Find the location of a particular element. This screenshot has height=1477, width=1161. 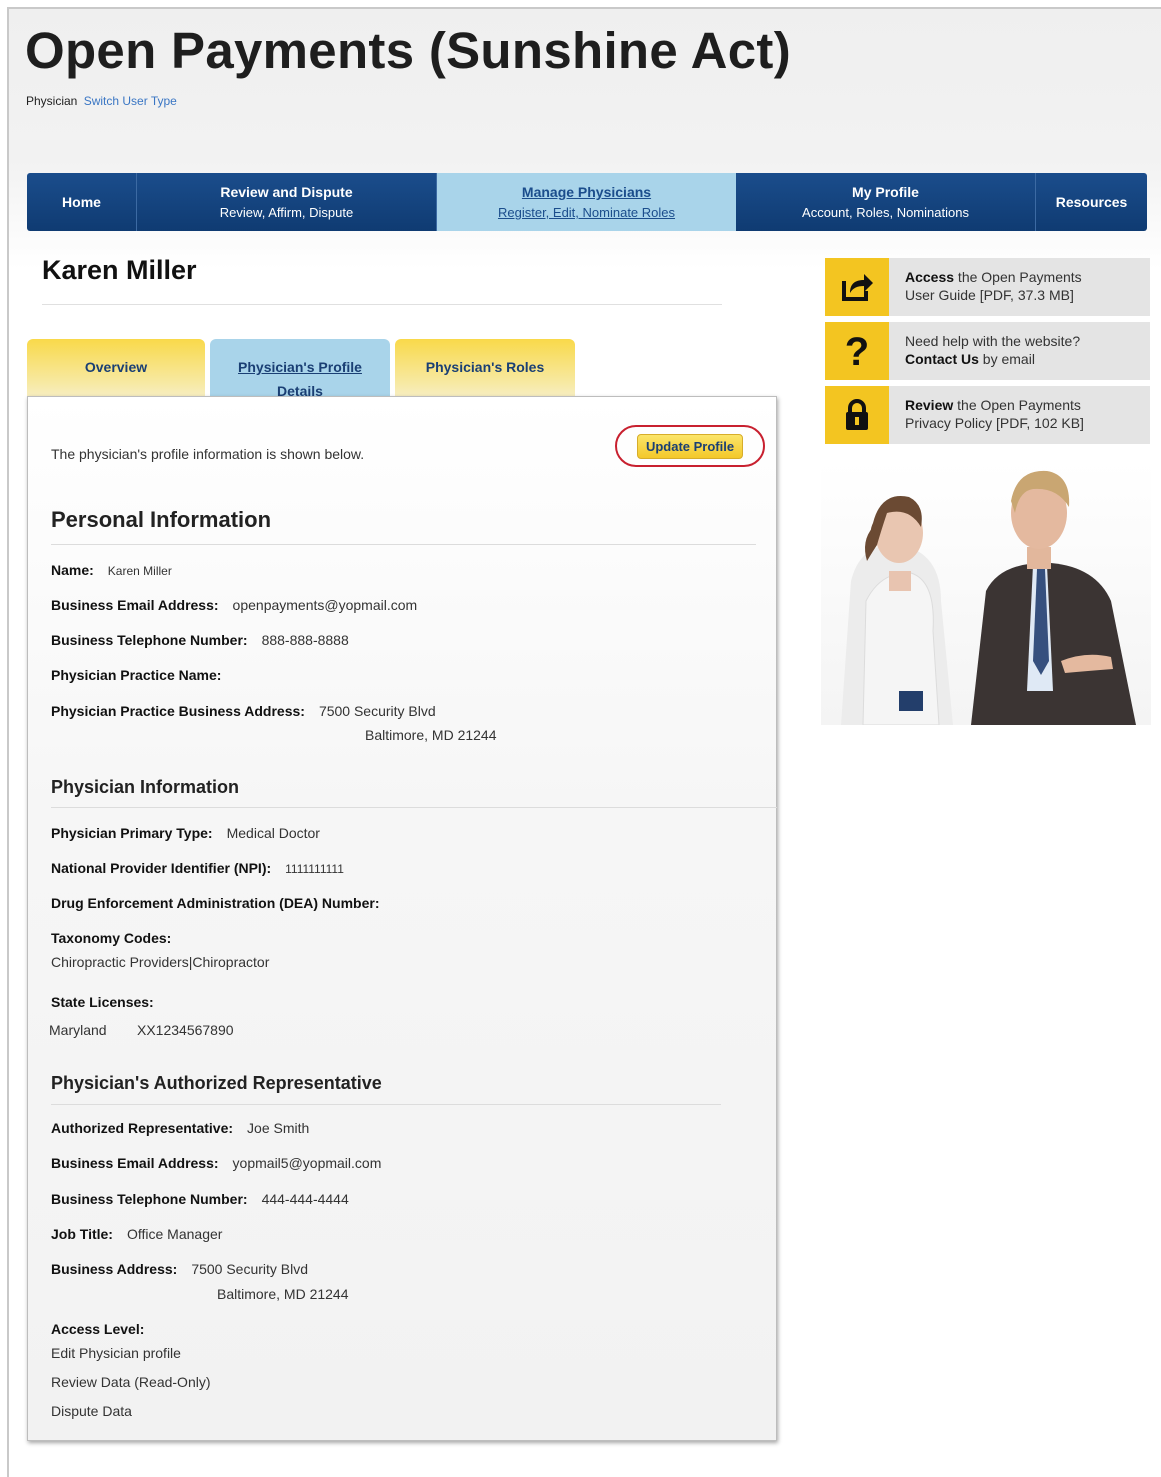

lock-icon is located at coordinates (857, 415).